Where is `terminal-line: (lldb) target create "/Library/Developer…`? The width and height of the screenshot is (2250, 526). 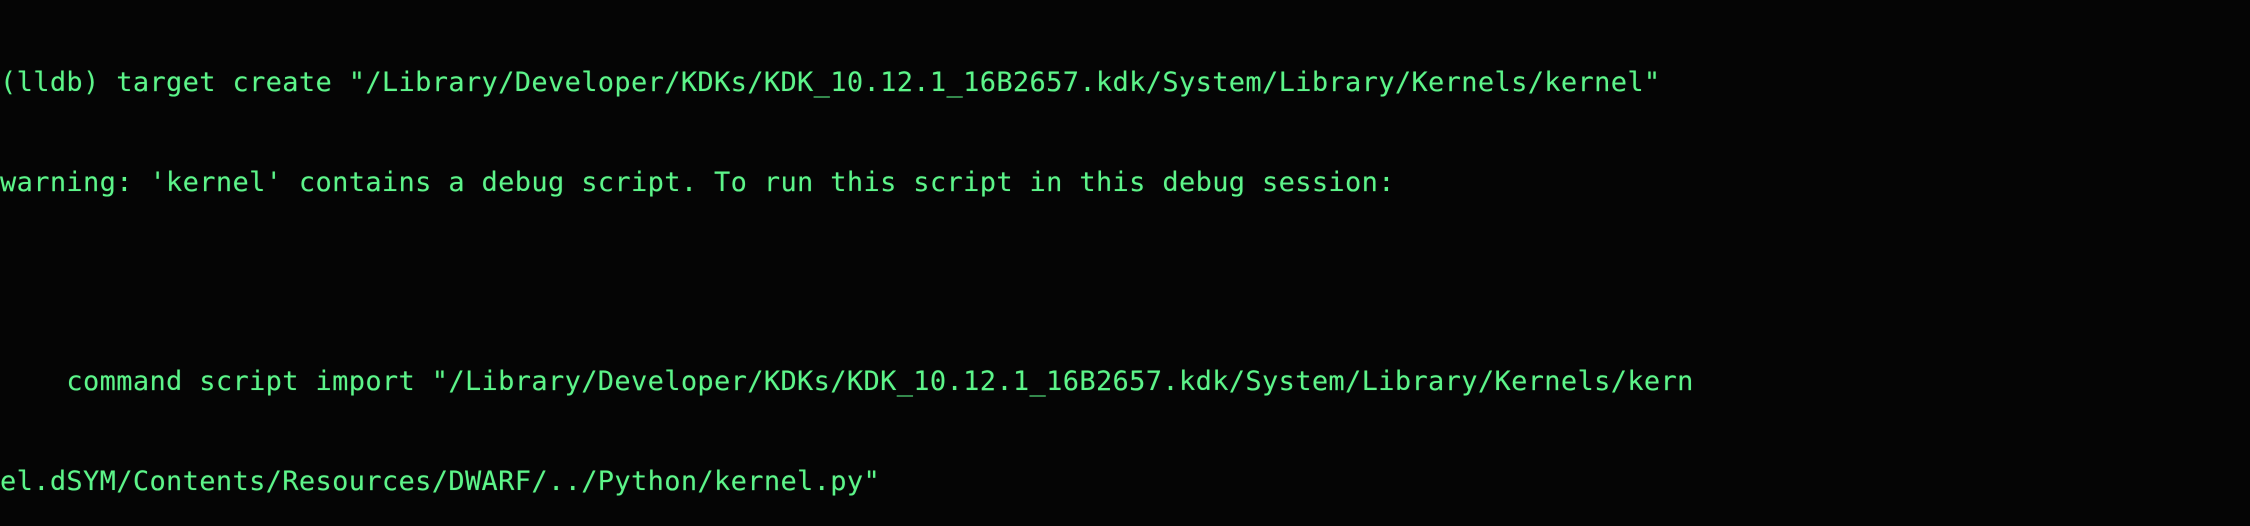 terminal-line: (lldb) target create "/Library/Developer… is located at coordinates (830, 83).